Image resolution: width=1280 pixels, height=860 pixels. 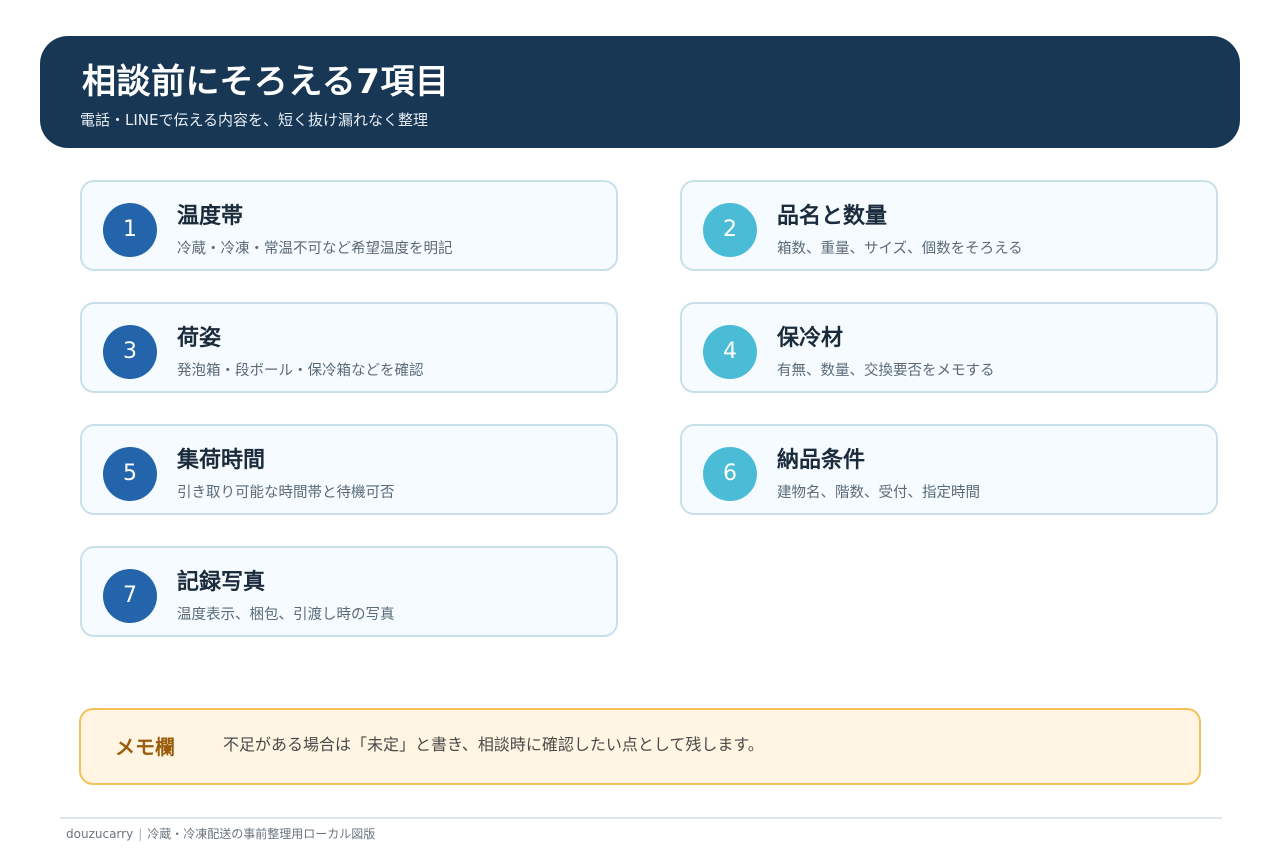 I want to click on item-description: 温度表示、梱包、引渡し時の写真, so click(x=286, y=615).